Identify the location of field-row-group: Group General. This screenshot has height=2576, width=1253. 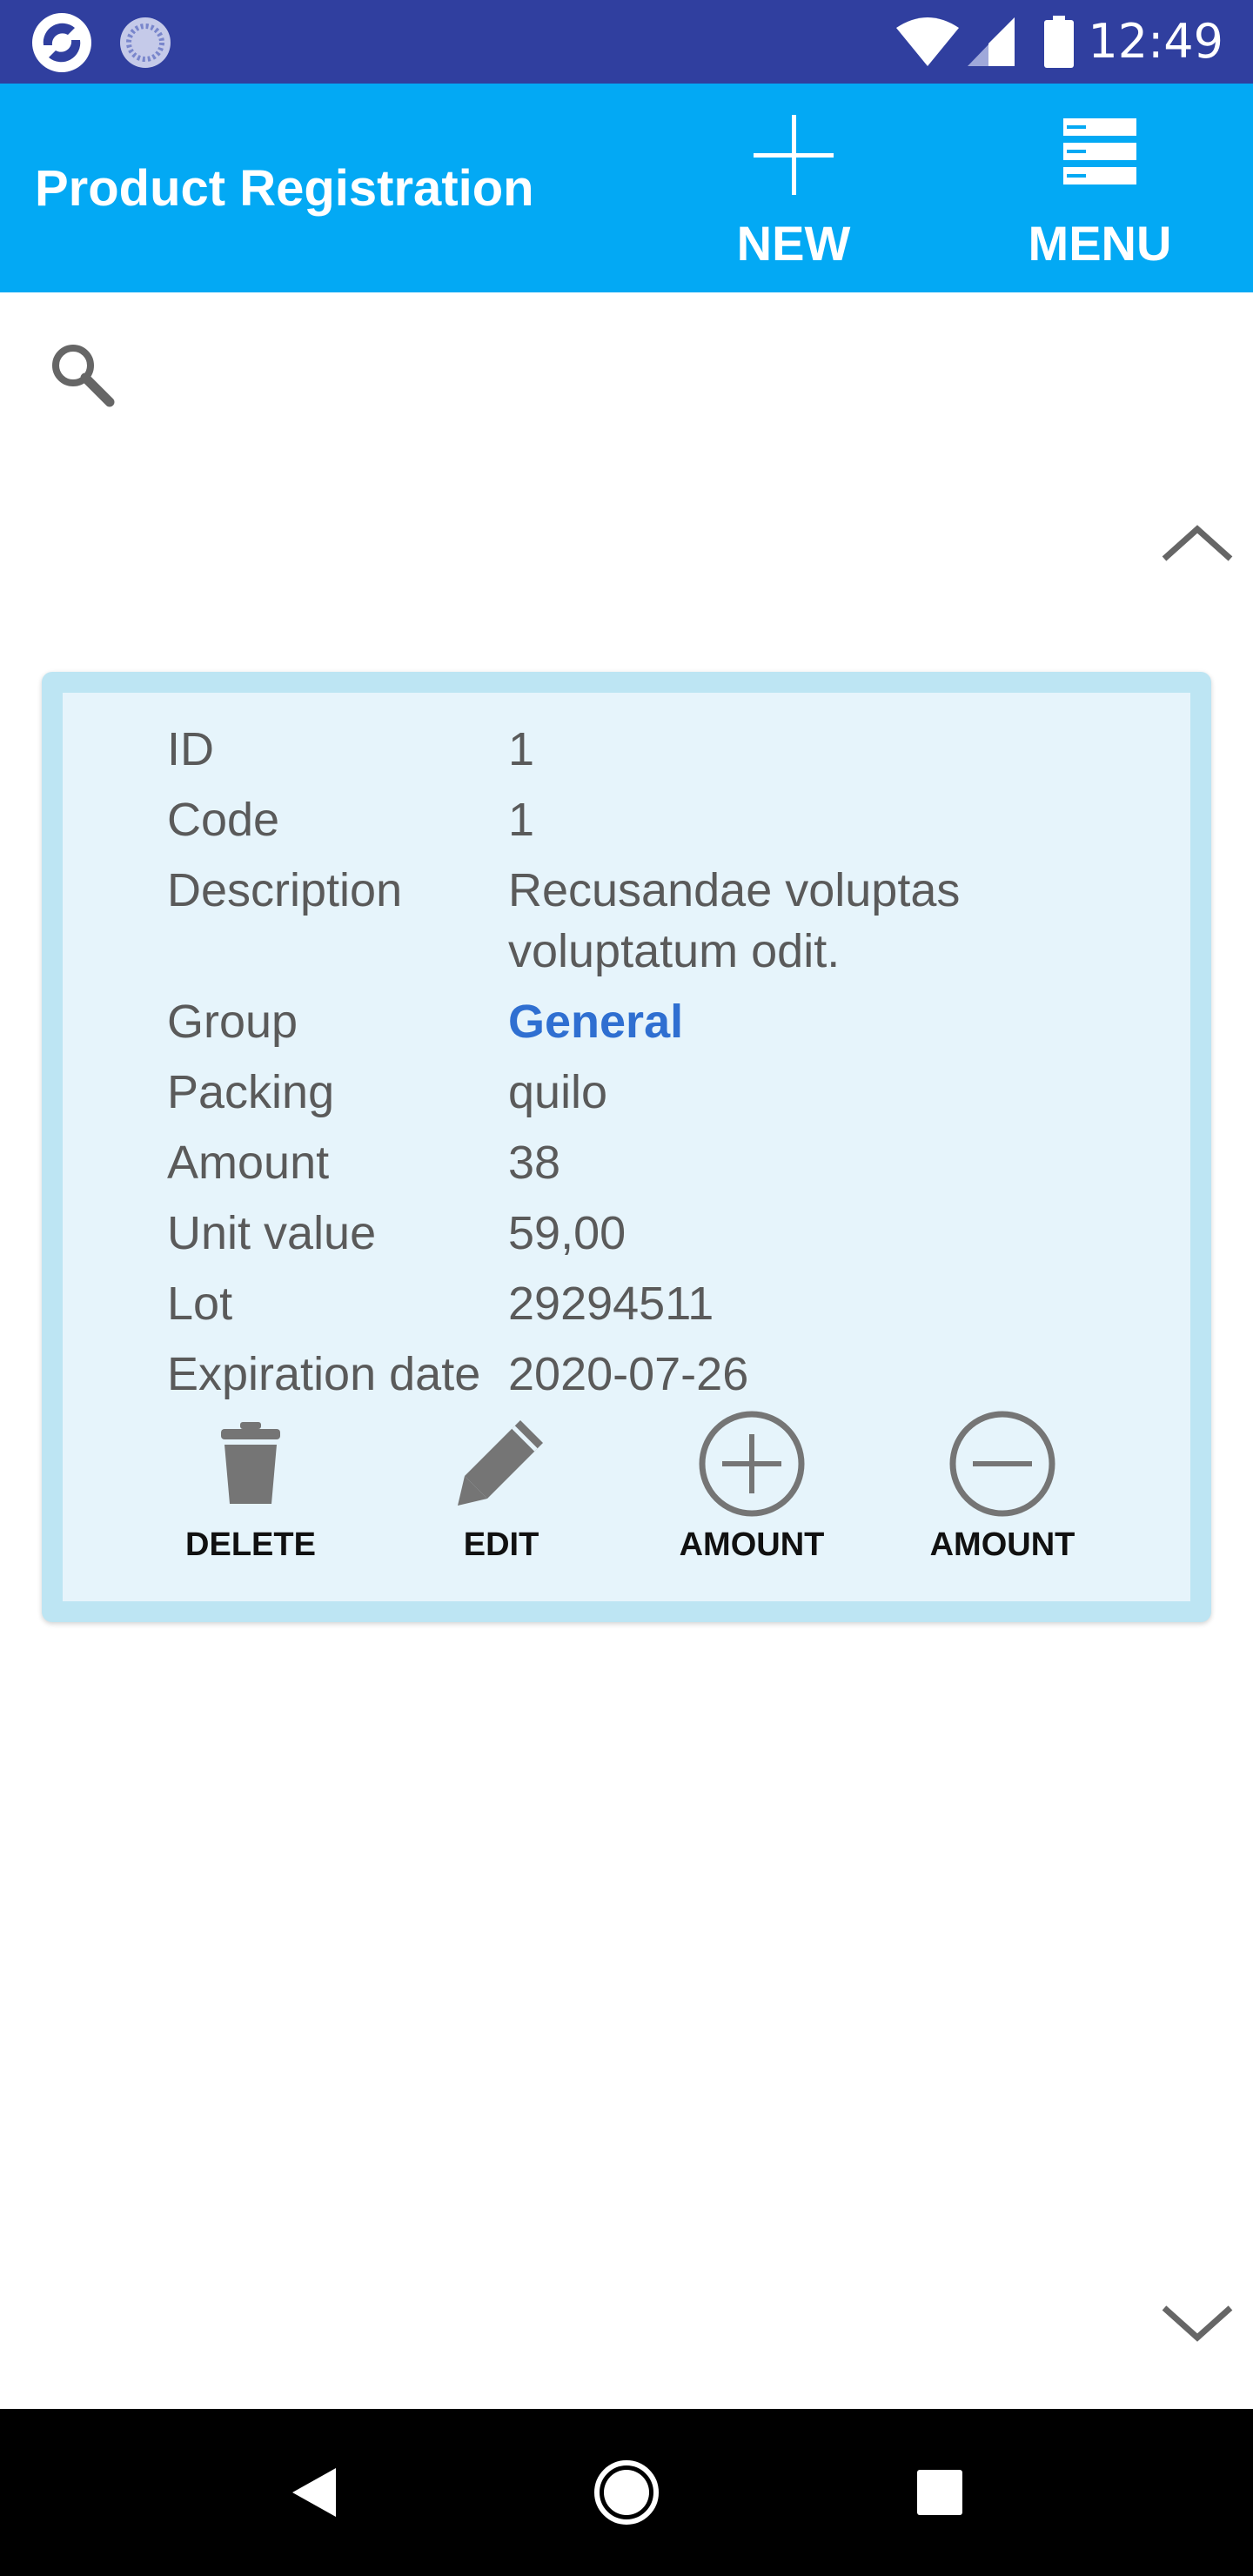
(663, 1021).